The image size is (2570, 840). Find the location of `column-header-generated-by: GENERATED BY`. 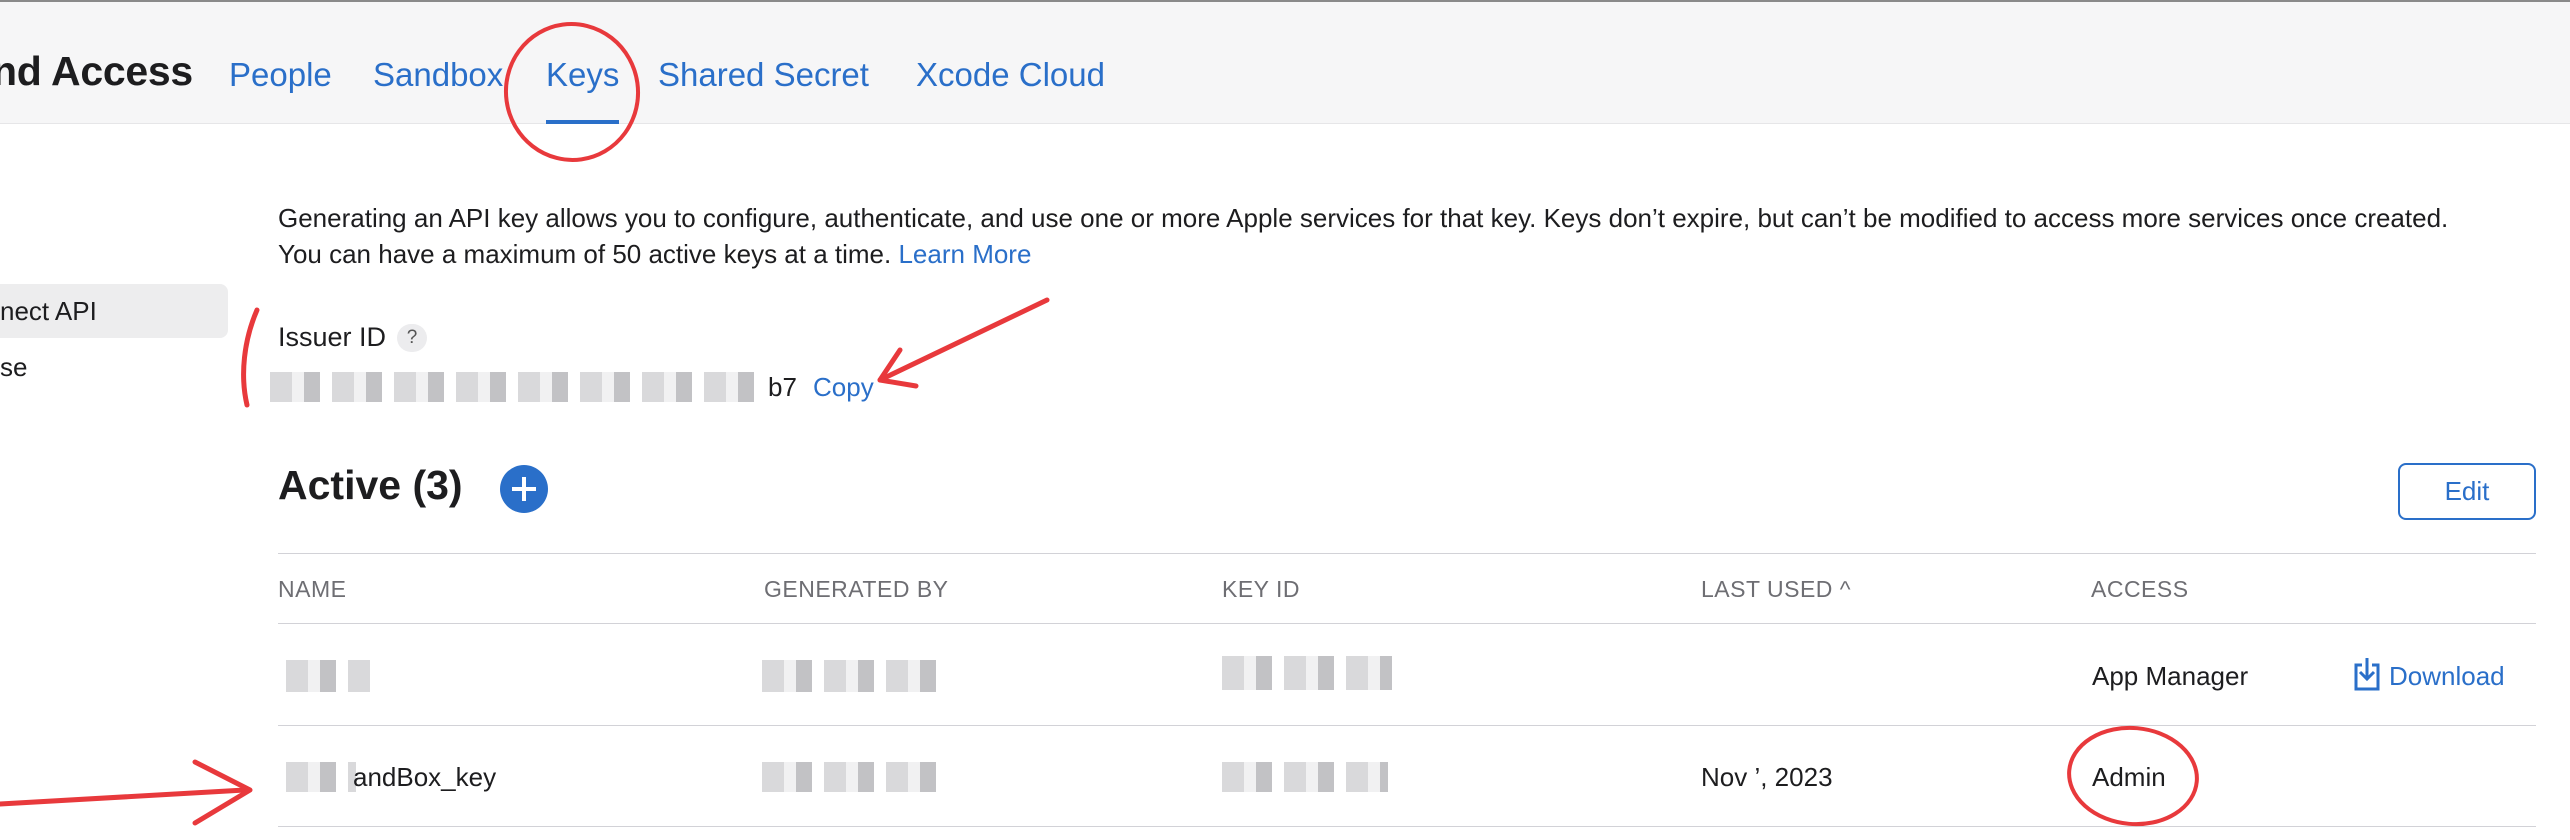

column-header-generated-by: GENERATED BY is located at coordinates (856, 589).